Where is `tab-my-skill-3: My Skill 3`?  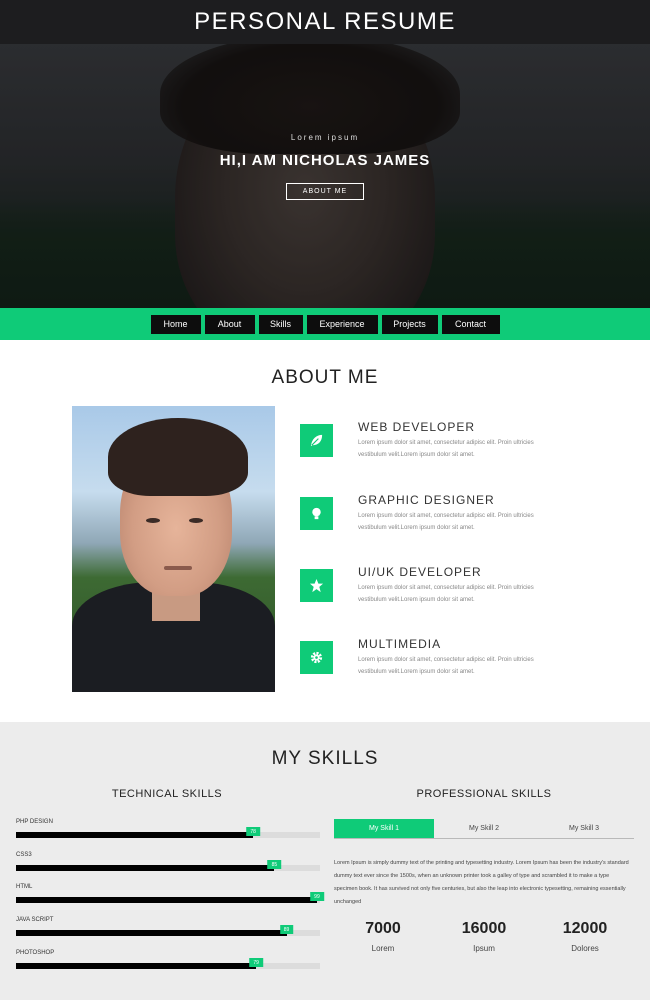 tab-my-skill-3: My Skill 3 is located at coordinates (584, 828).